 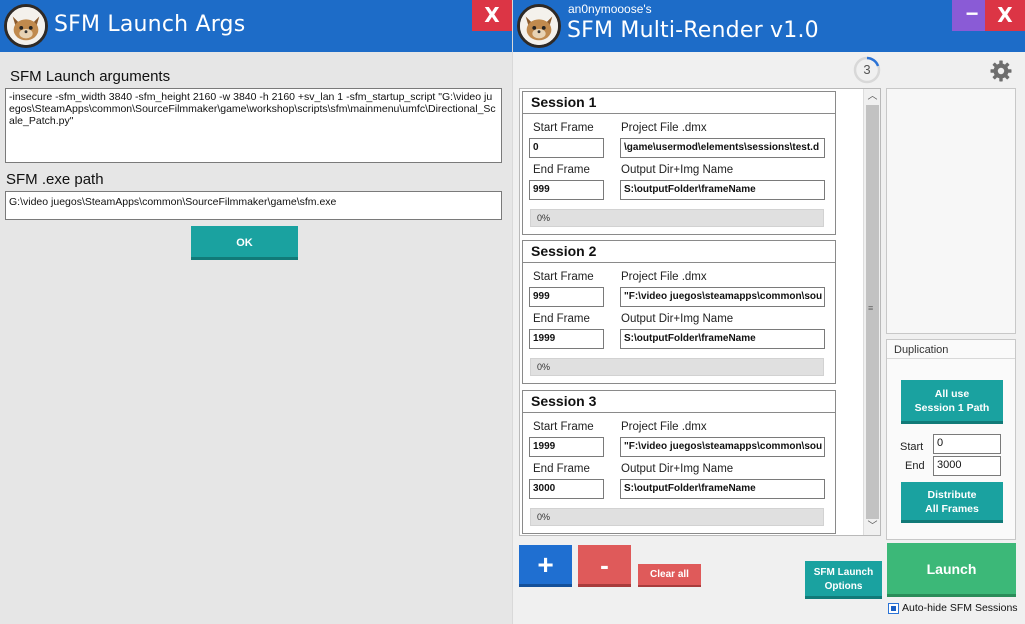 I want to click on title-bar: SFM Launch Args X, so click(x=256, y=26).